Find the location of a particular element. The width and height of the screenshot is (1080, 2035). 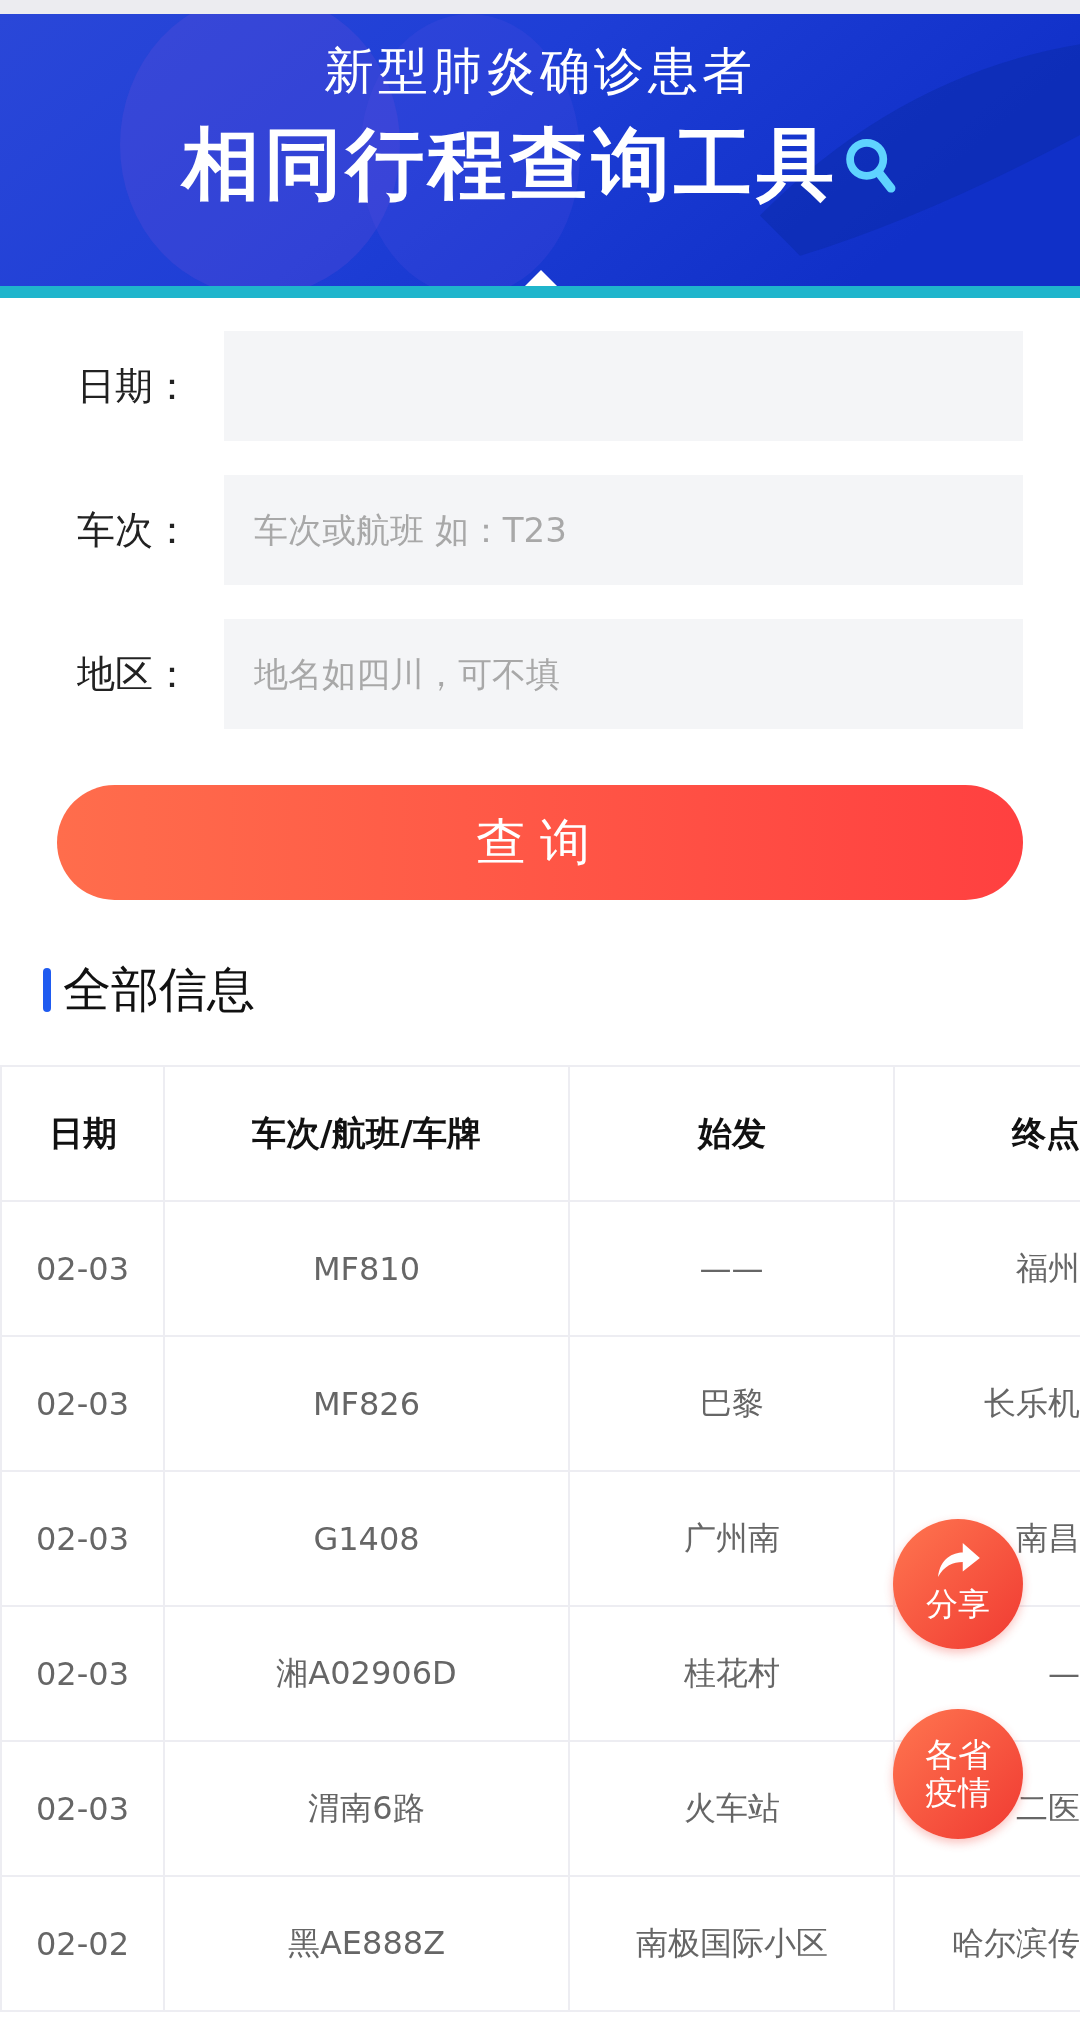

query-button: 查询 is located at coordinates (540, 842).